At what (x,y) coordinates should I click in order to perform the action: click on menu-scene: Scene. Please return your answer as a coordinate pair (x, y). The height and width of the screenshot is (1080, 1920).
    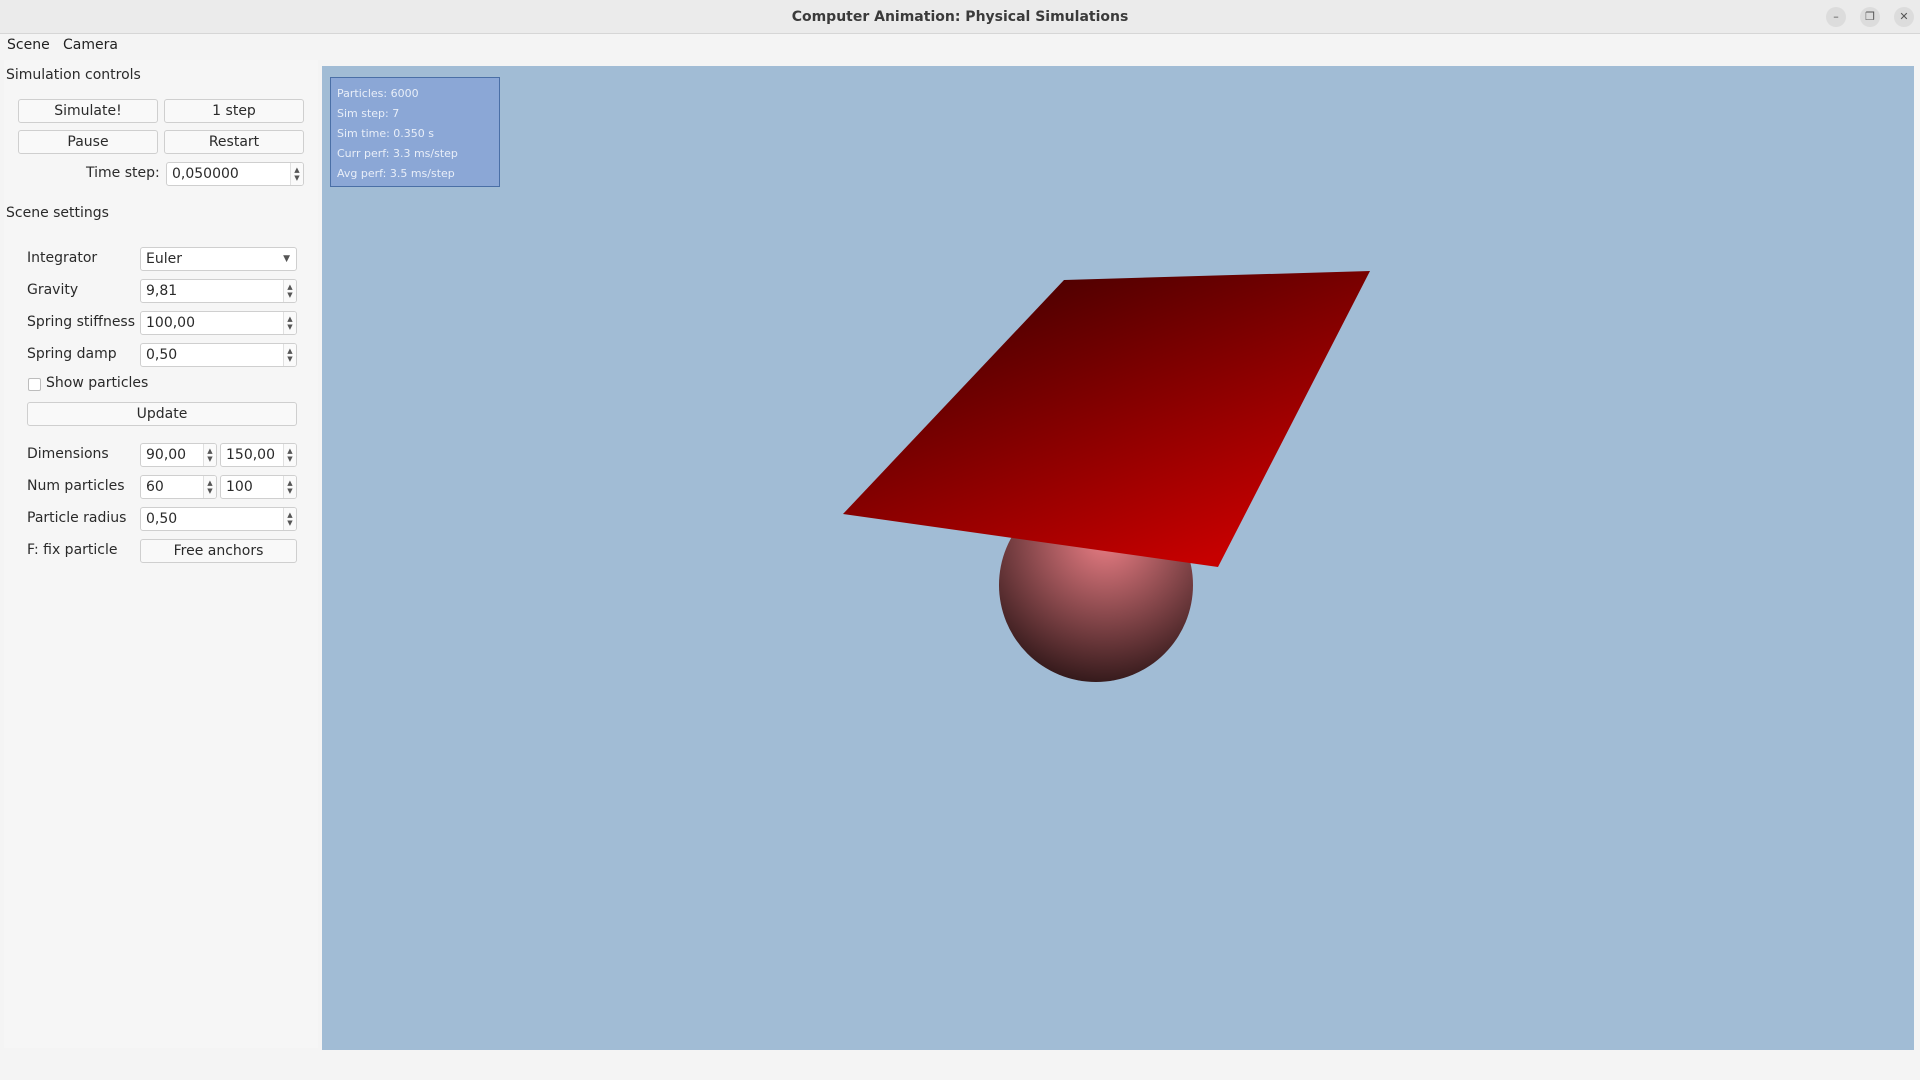
    Looking at the image, I should click on (28, 45).